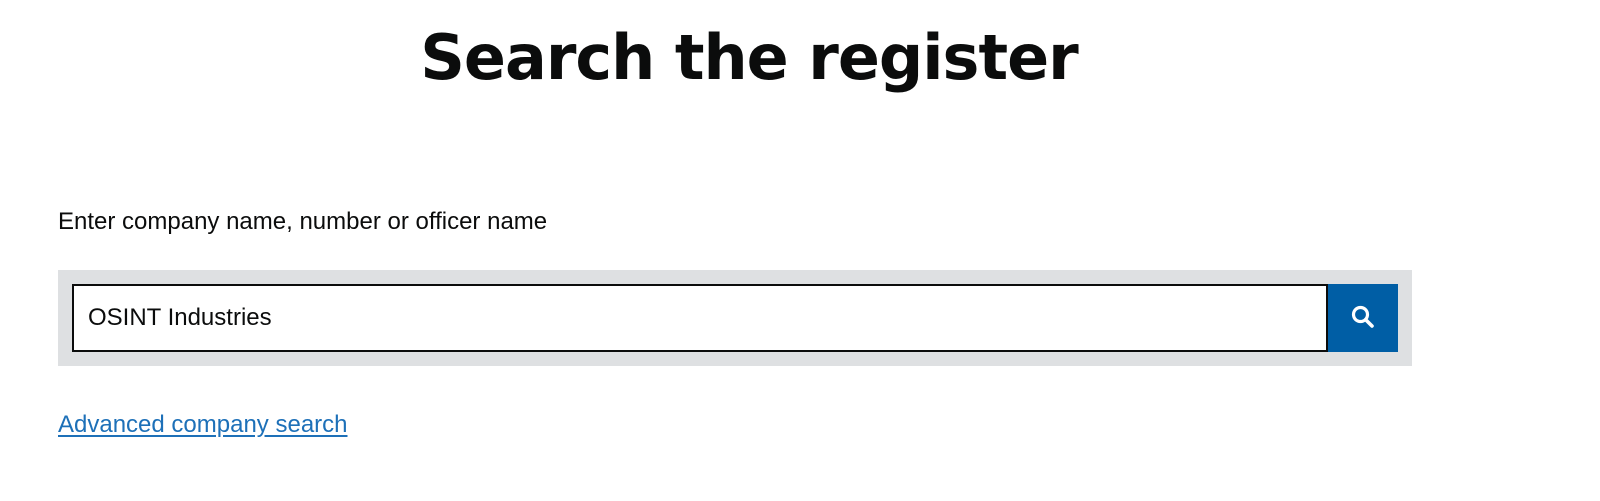 Image resolution: width=1600 pixels, height=501 pixels. What do you see at coordinates (700, 318) in the screenshot?
I see `search-input` at bounding box center [700, 318].